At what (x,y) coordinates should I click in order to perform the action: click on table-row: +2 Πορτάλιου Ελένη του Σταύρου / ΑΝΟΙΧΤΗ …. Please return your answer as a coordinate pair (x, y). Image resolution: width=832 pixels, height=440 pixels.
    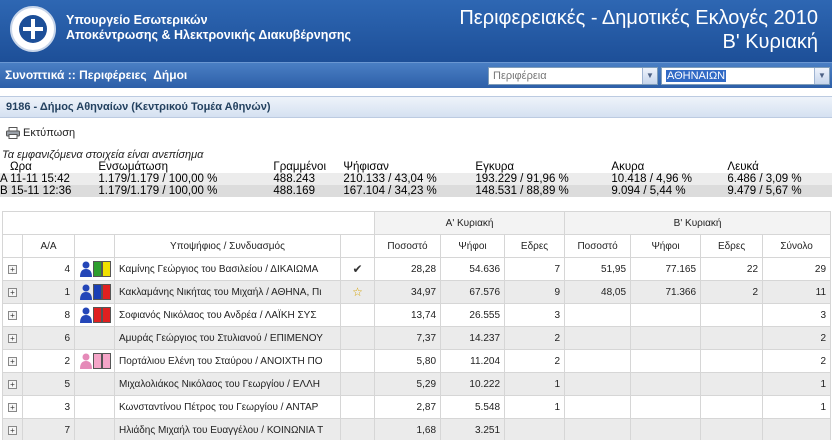
    Looking at the image, I should click on (417, 361).